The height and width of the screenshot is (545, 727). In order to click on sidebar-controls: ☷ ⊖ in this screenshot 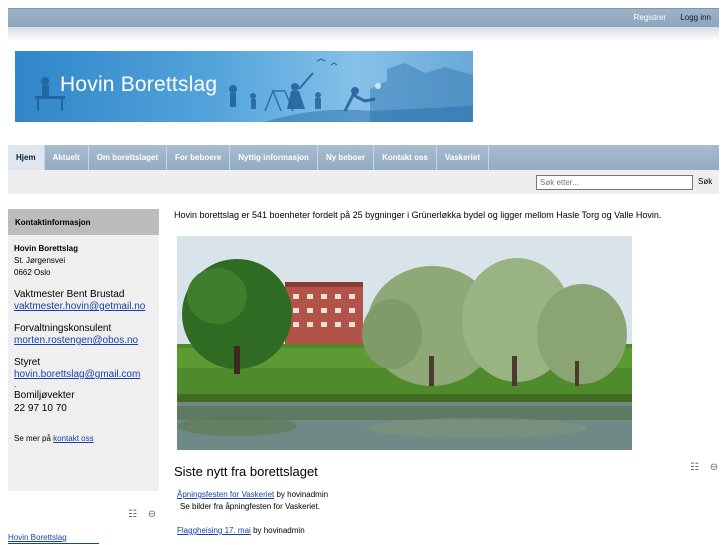, I will do `click(142, 514)`.